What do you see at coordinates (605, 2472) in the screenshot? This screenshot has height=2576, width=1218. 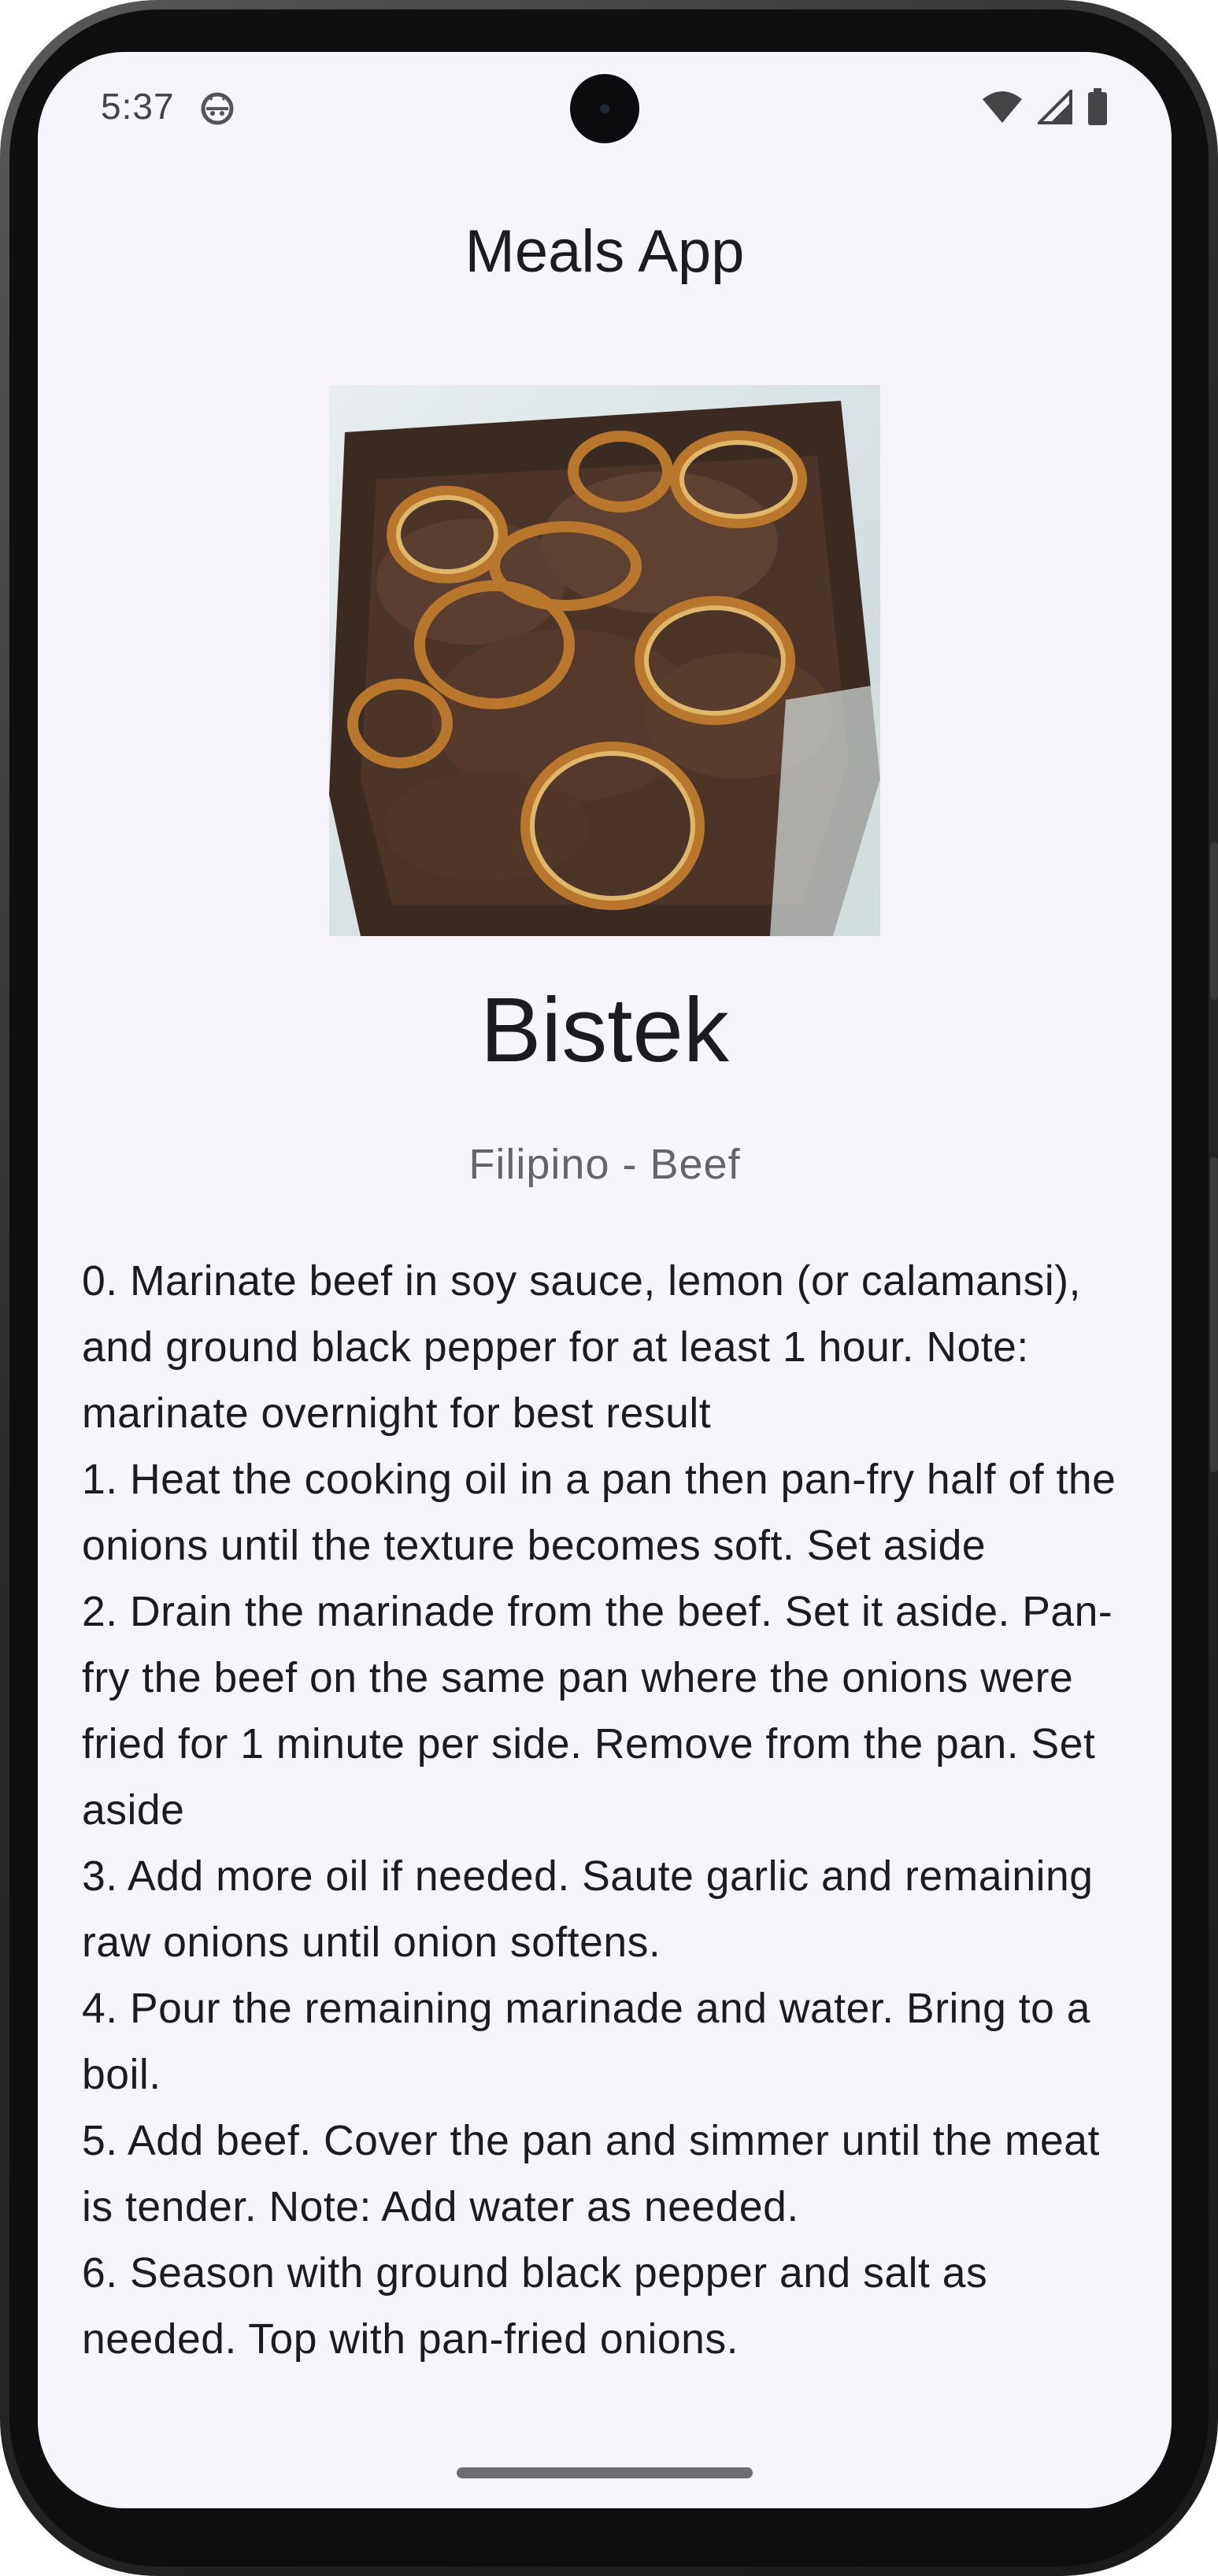 I see `home-indicator` at bounding box center [605, 2472].